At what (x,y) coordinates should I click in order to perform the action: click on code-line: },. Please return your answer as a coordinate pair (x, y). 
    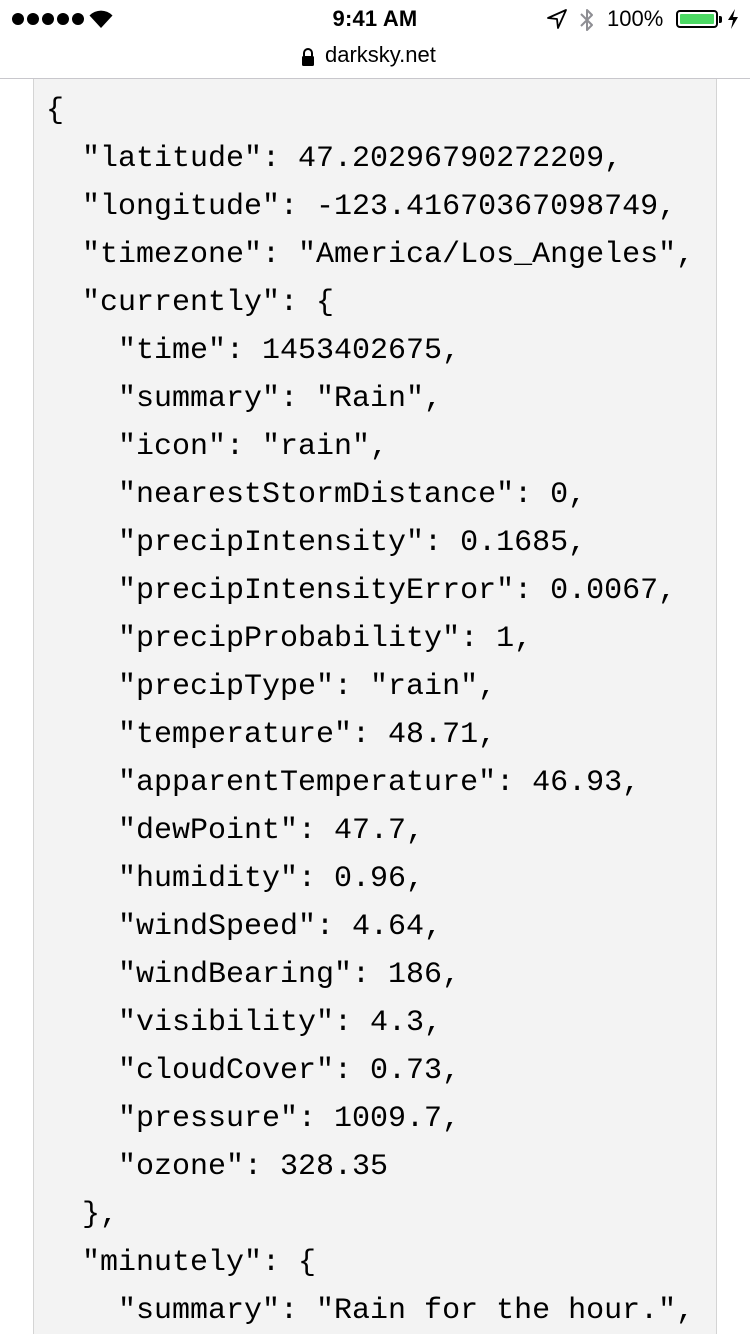
    Looking at the image, I should click on (82, 1215).